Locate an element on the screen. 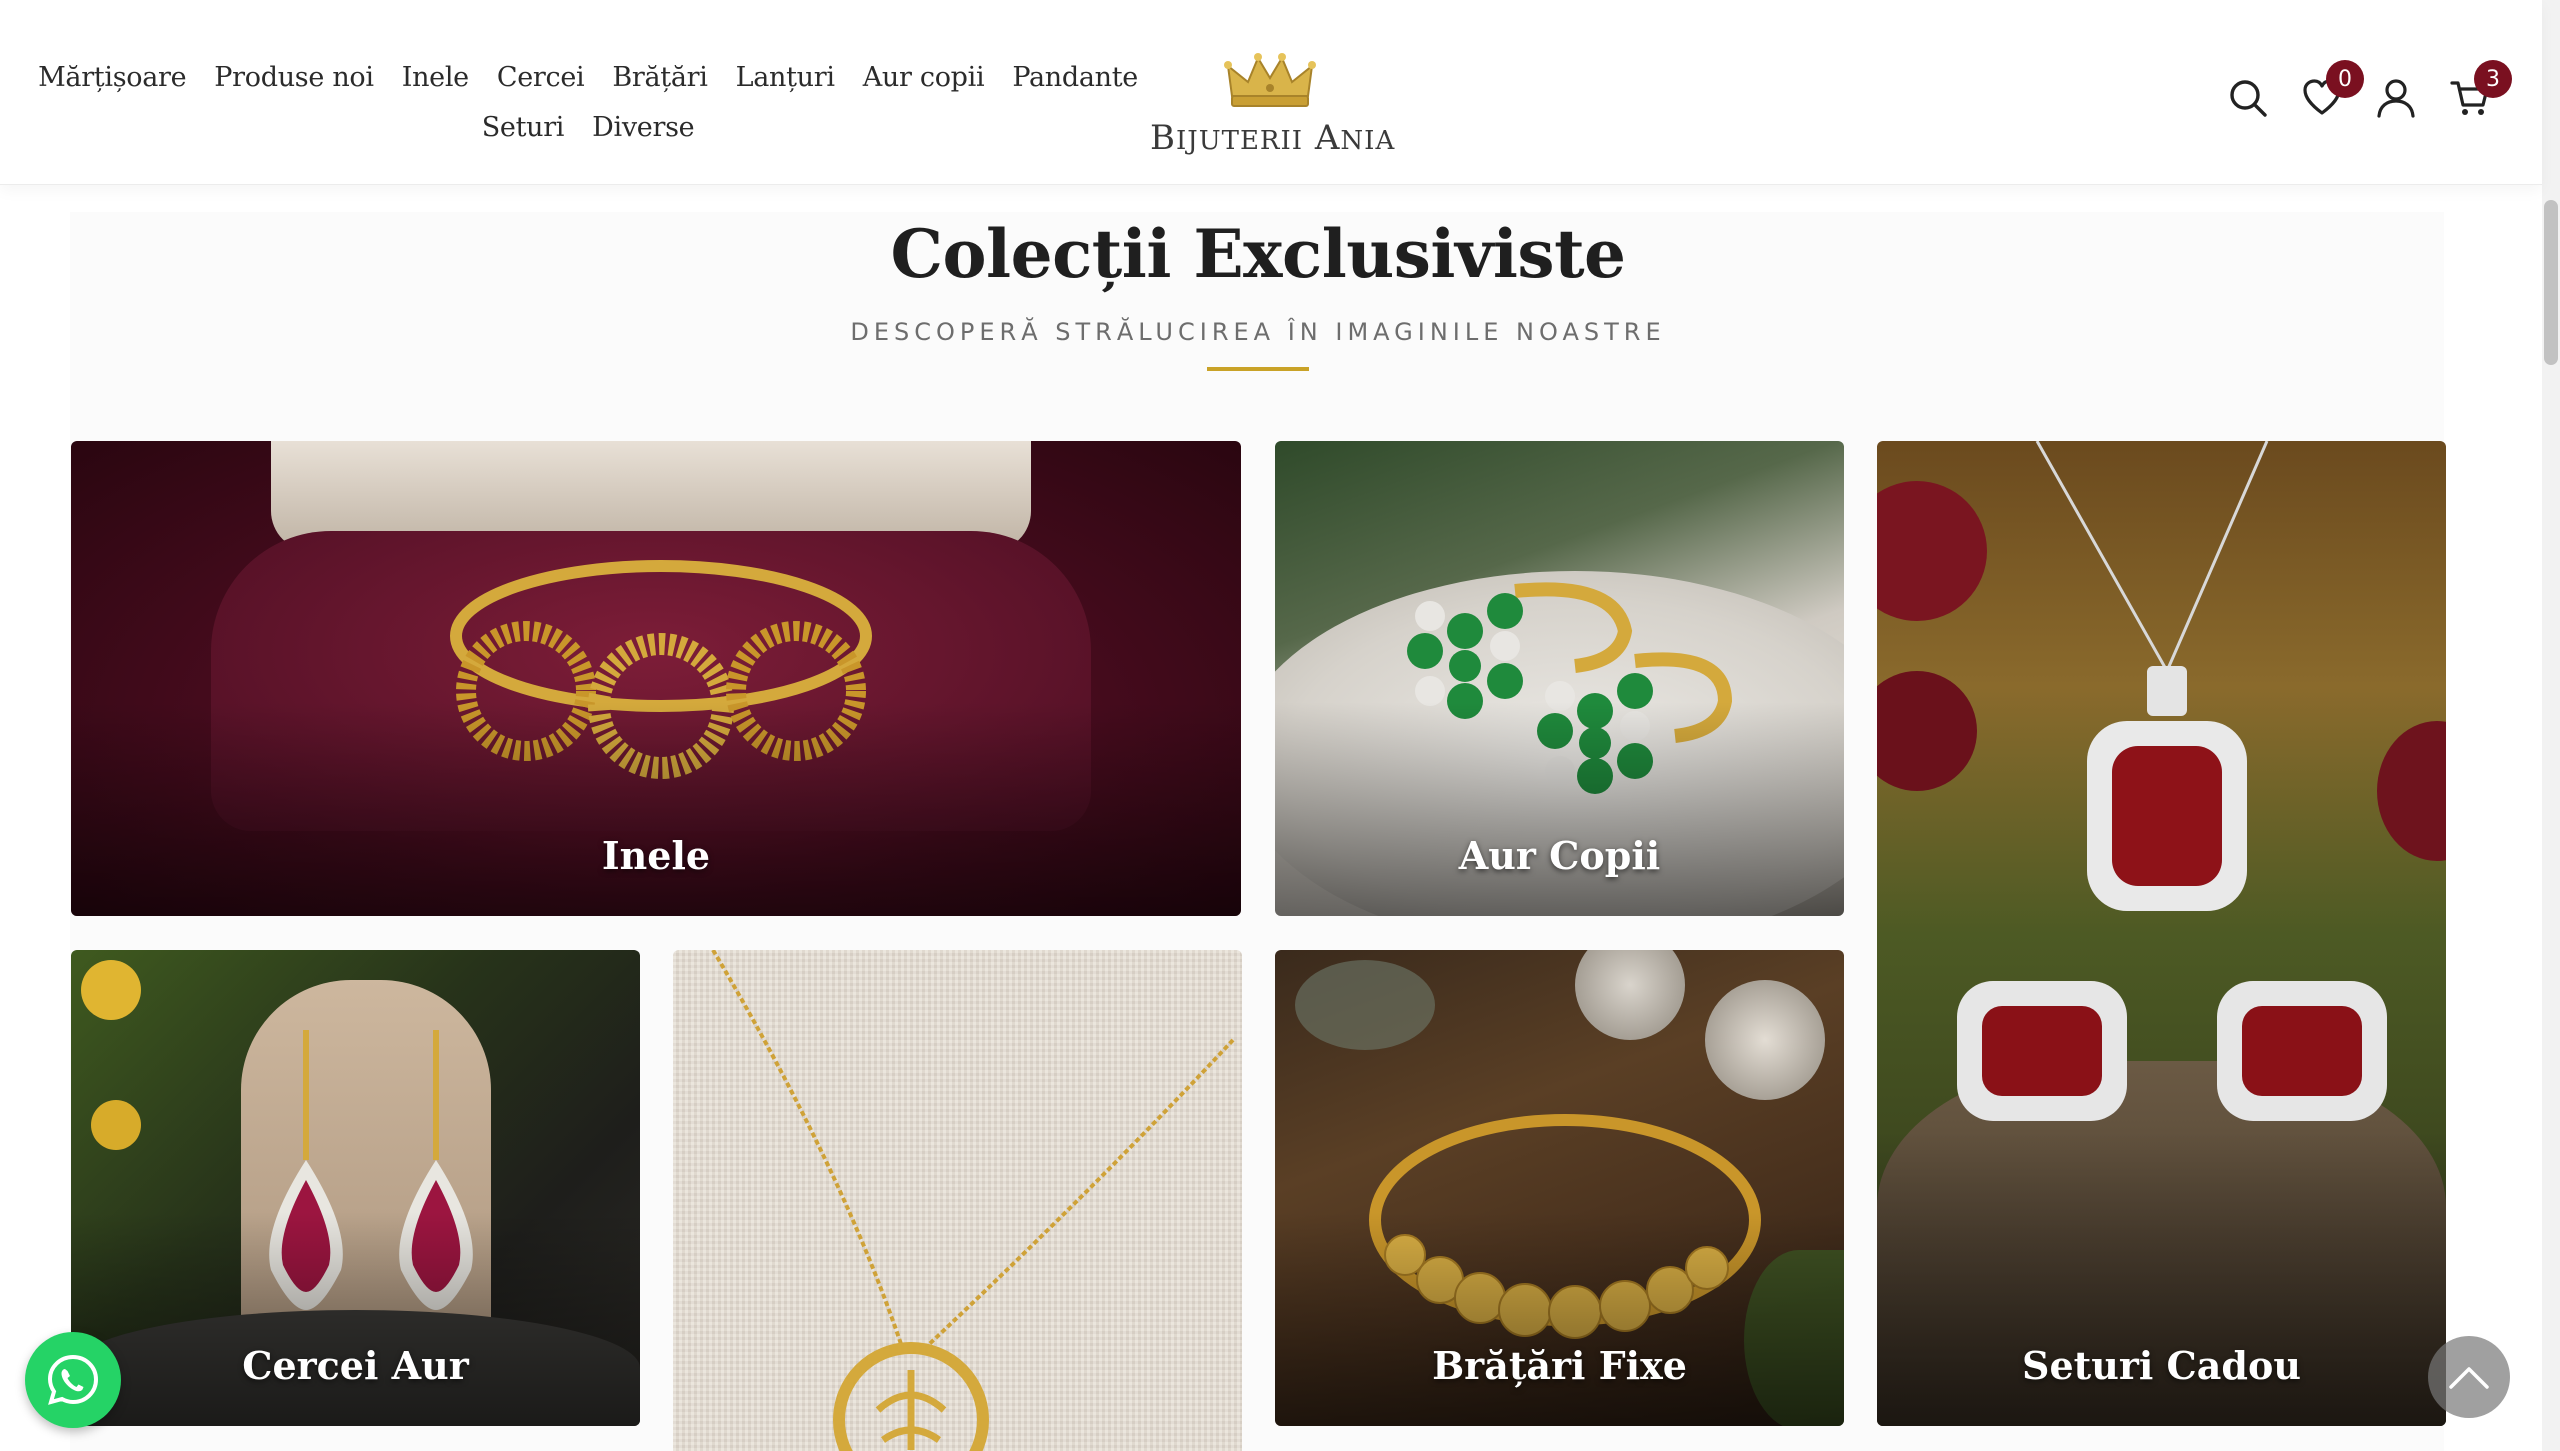 The height and width of the screenshot is (1451, 2560). card-label: Aur Copii is located at coordinates (1559, 855).